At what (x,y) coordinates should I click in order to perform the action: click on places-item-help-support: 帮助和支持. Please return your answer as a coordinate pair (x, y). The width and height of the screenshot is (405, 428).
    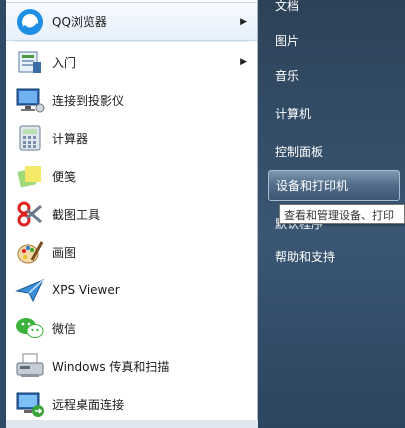
    Looking at the image, I should click on (334, 256).